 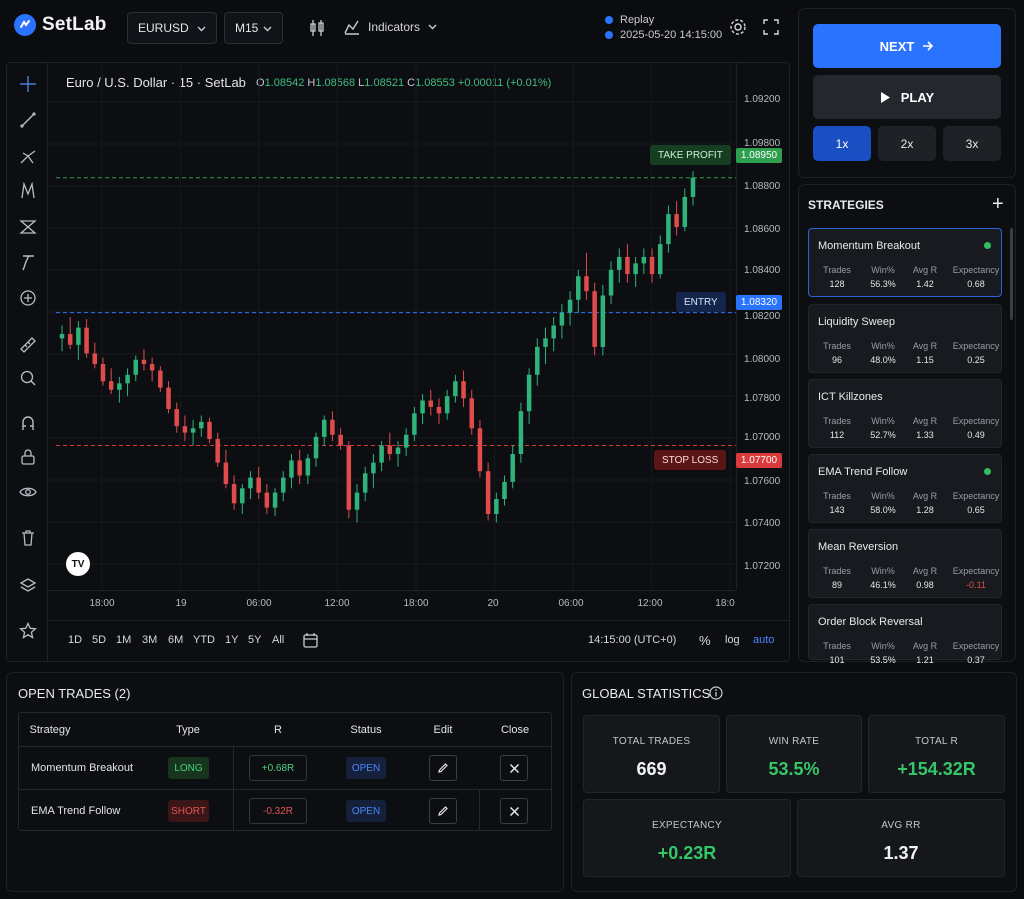 What do you see at coordinates (917, 97) in the screenshot?
I see `play-label: PLAY` at bounding box center [917, 97].